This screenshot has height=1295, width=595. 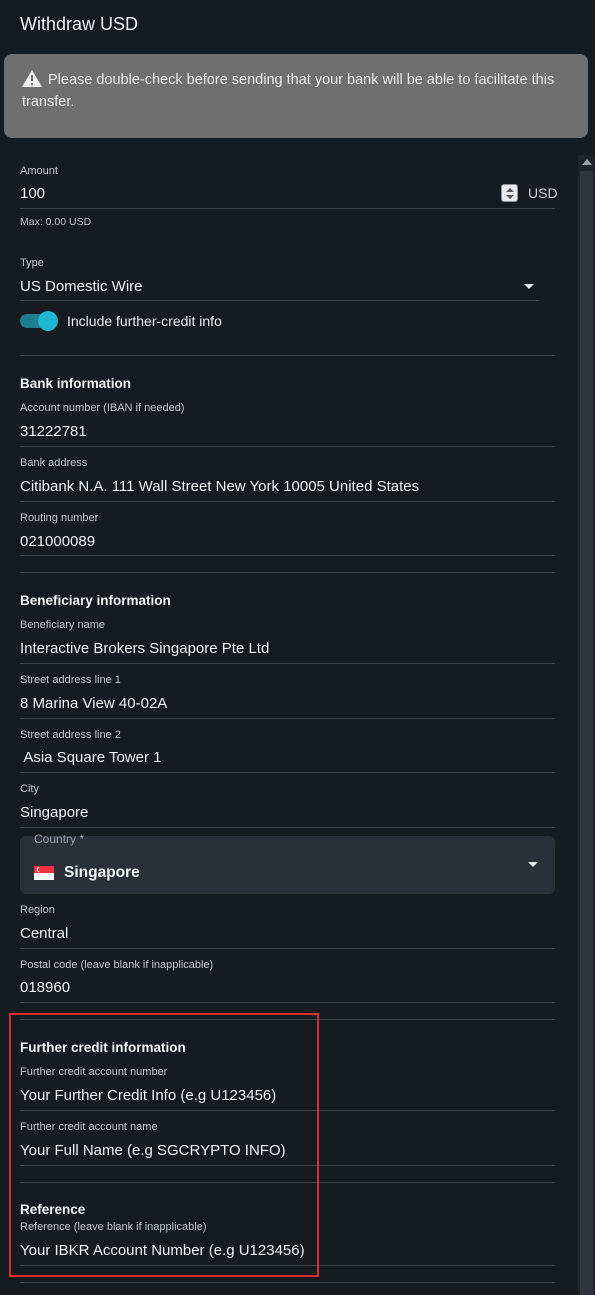 I want to click on street1-label: Street address line 1, so click(x=70, y=680).